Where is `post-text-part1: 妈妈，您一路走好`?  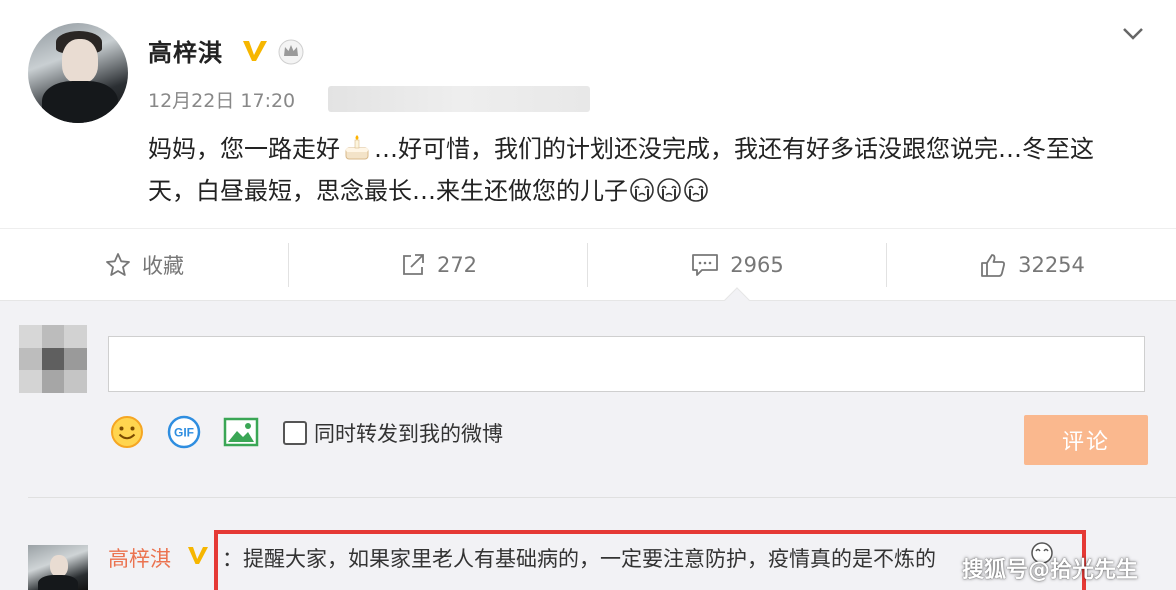
post-text-part1: 妈妈，您一路走好 is located at coordinates (244, 149).